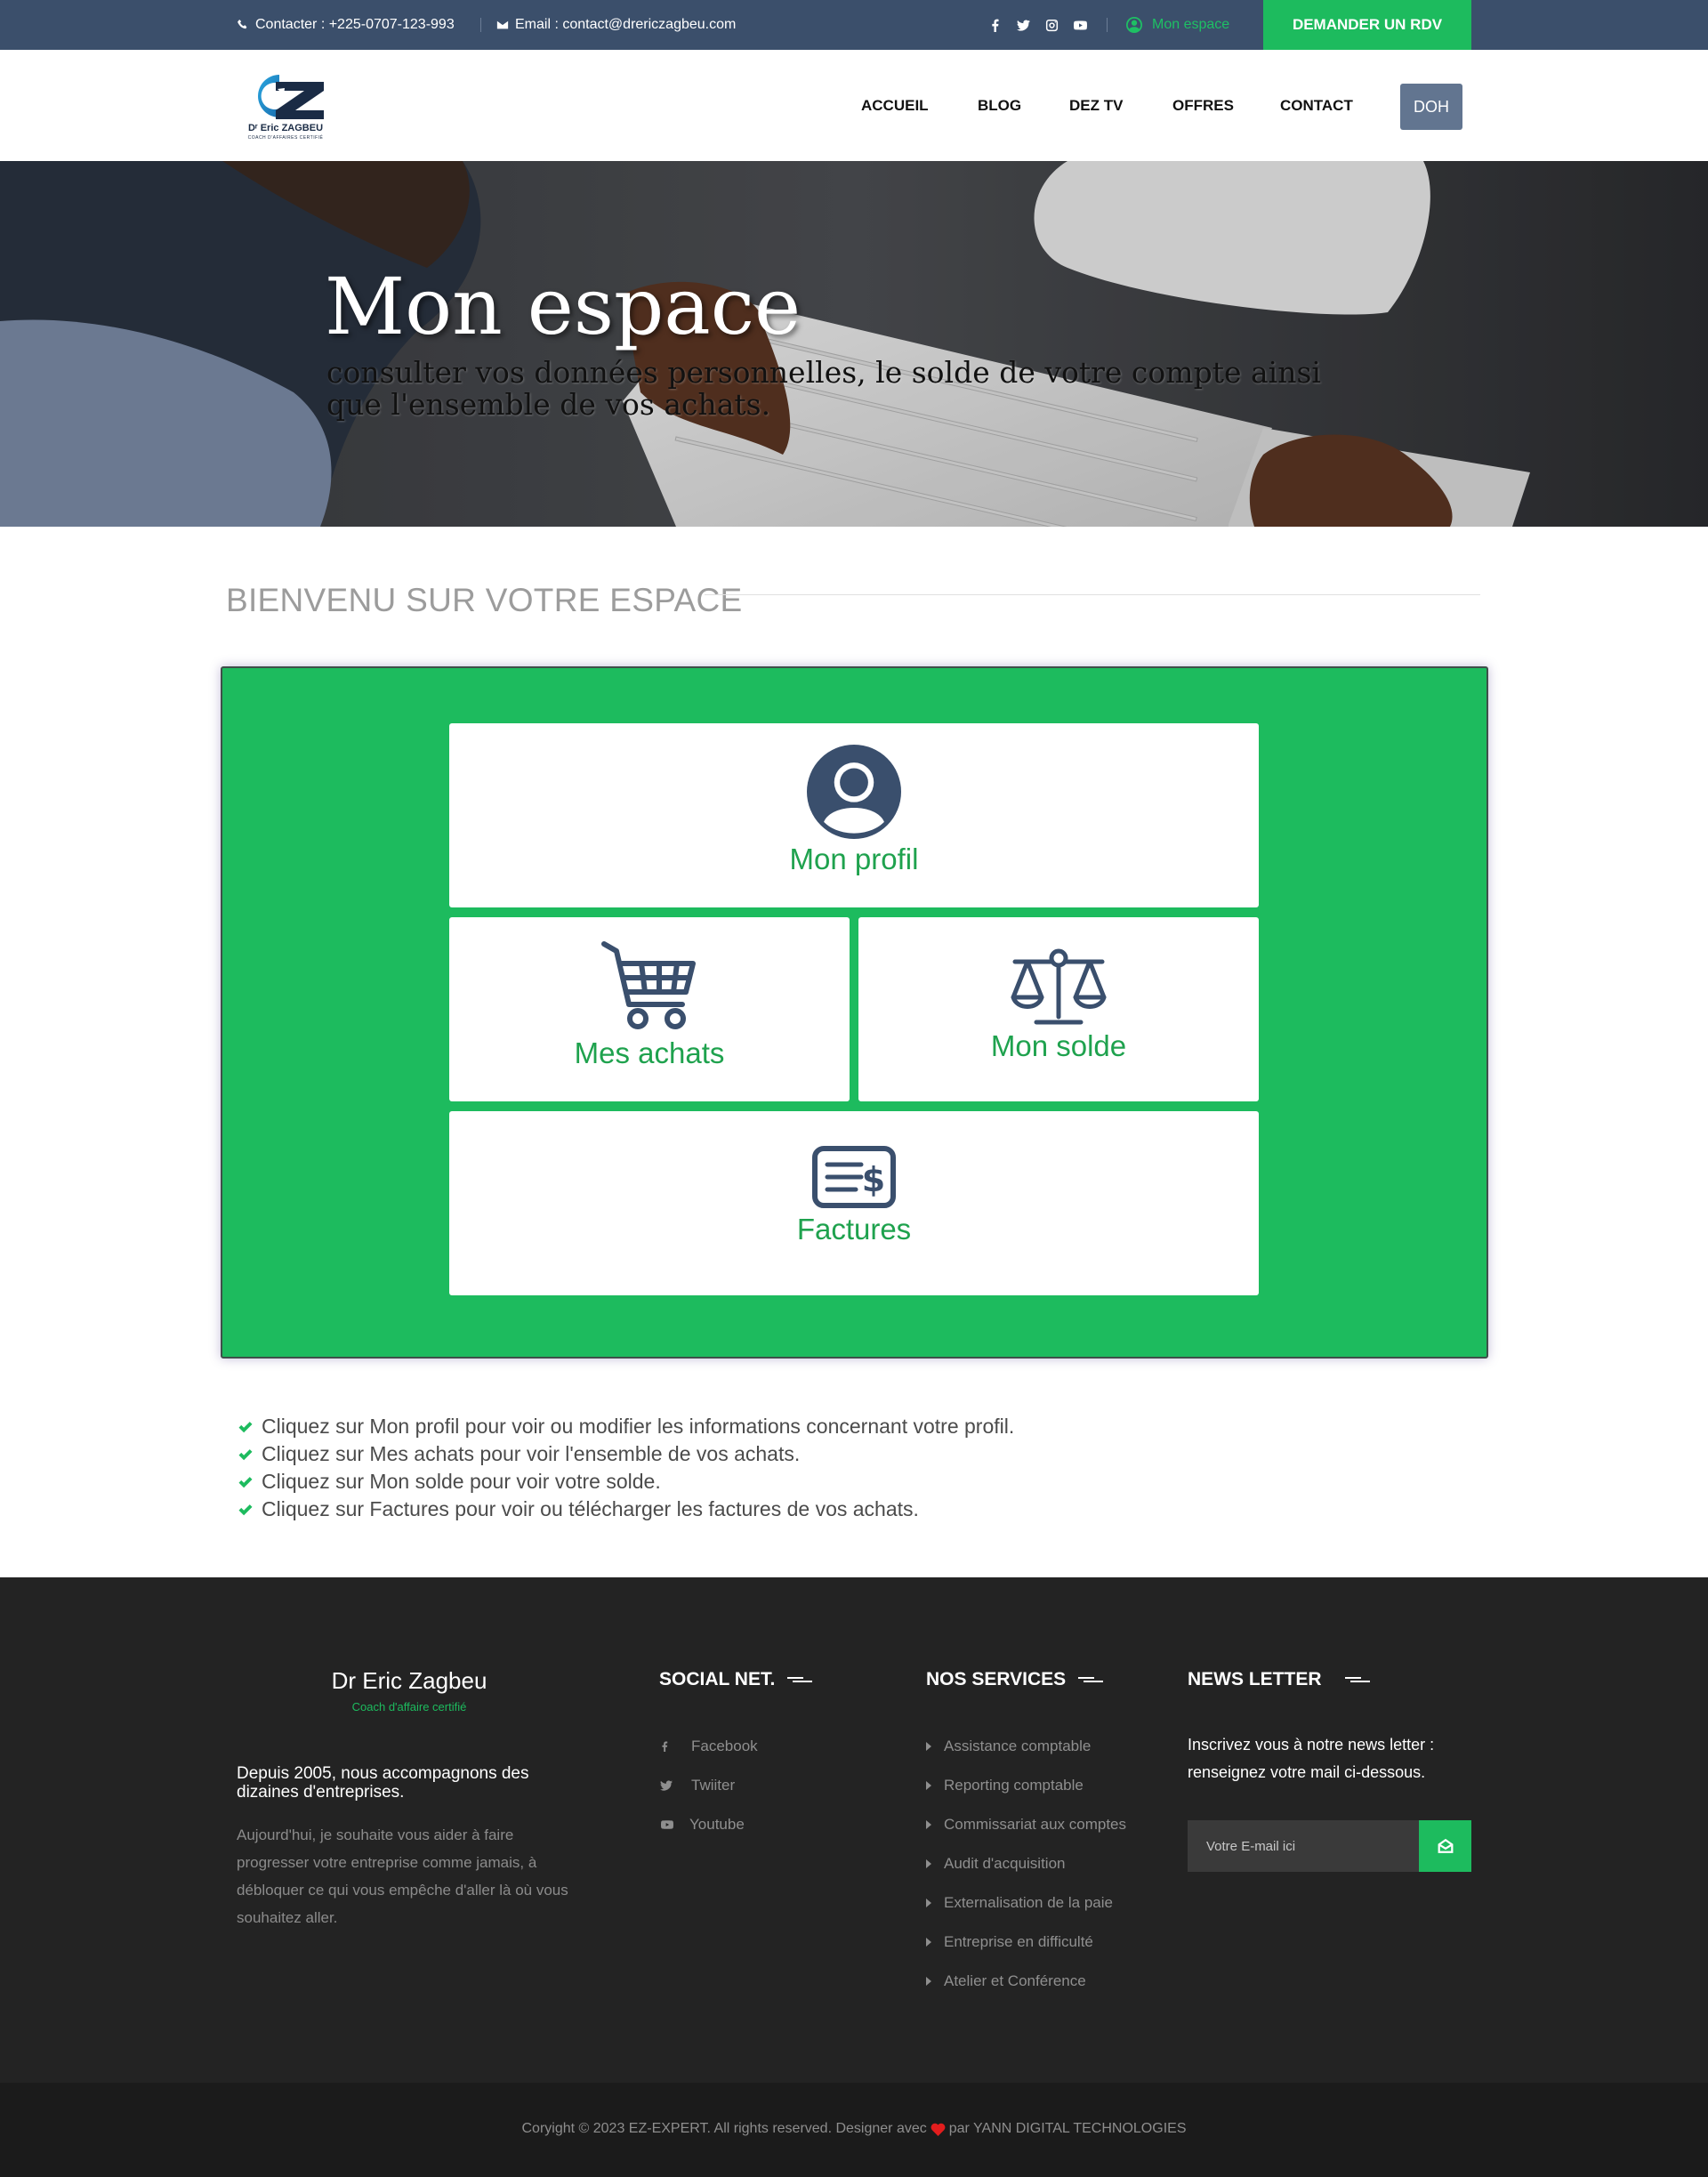 This screenshot has width=1708, height=2177. I want to click on heart-icon, so click(938, 2129).